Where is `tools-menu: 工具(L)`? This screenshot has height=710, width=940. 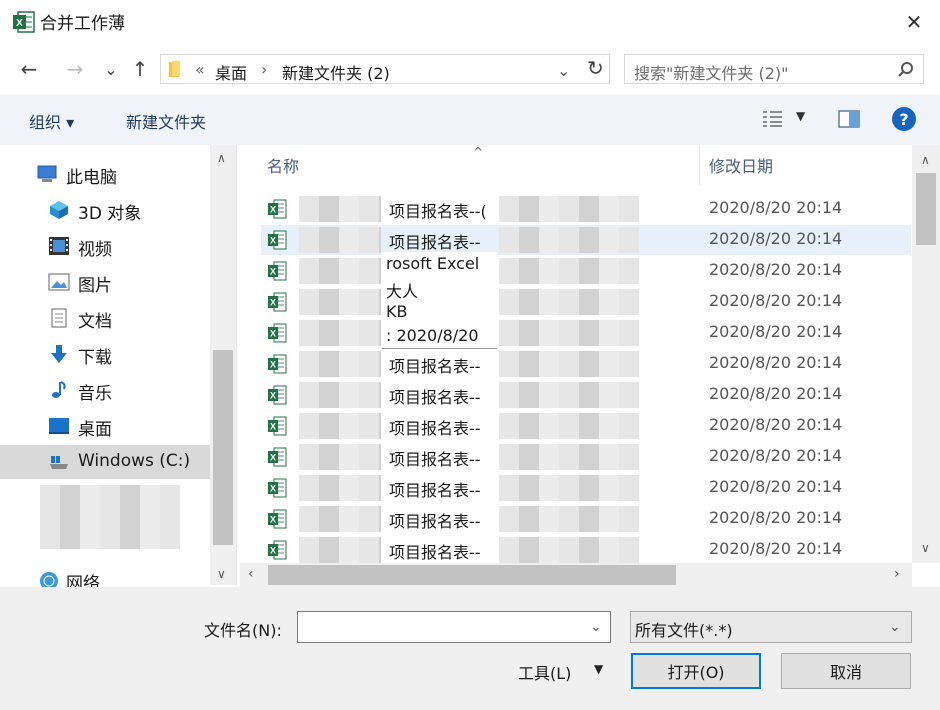 tools-menu: 工具(L) is located at coordinates (544, 672).